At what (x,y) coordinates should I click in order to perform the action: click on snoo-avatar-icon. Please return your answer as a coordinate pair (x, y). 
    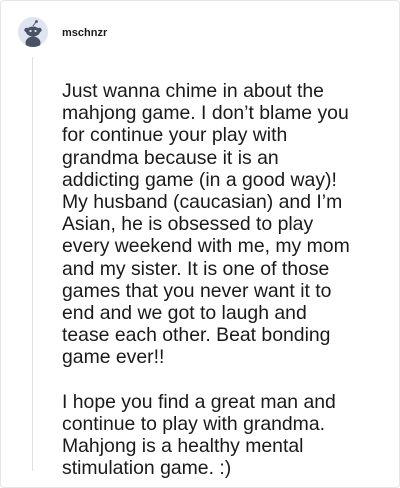
    Looking at the image, I should click on (33, 32).